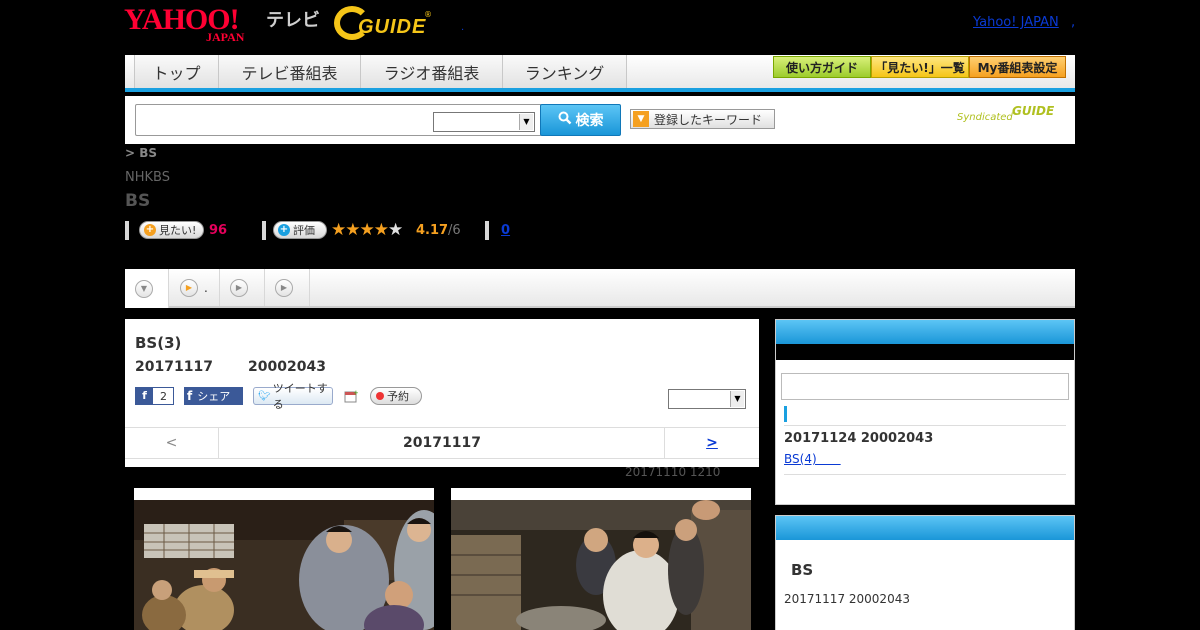 This screenshot has height=630, width=1200. Describe the element at coordinates (264, 396) in the screenshot. I see `twitter-bird-icon: 🐦︎` at that location.